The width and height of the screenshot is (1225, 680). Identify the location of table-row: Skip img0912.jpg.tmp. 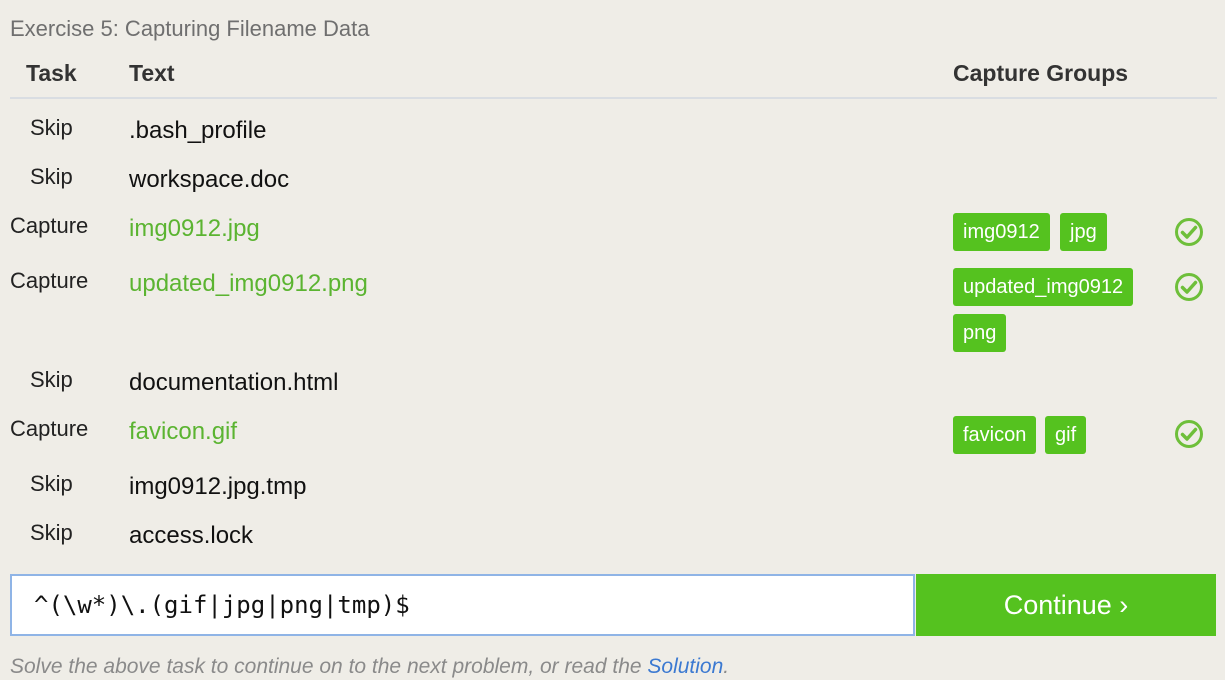
(612, 491).